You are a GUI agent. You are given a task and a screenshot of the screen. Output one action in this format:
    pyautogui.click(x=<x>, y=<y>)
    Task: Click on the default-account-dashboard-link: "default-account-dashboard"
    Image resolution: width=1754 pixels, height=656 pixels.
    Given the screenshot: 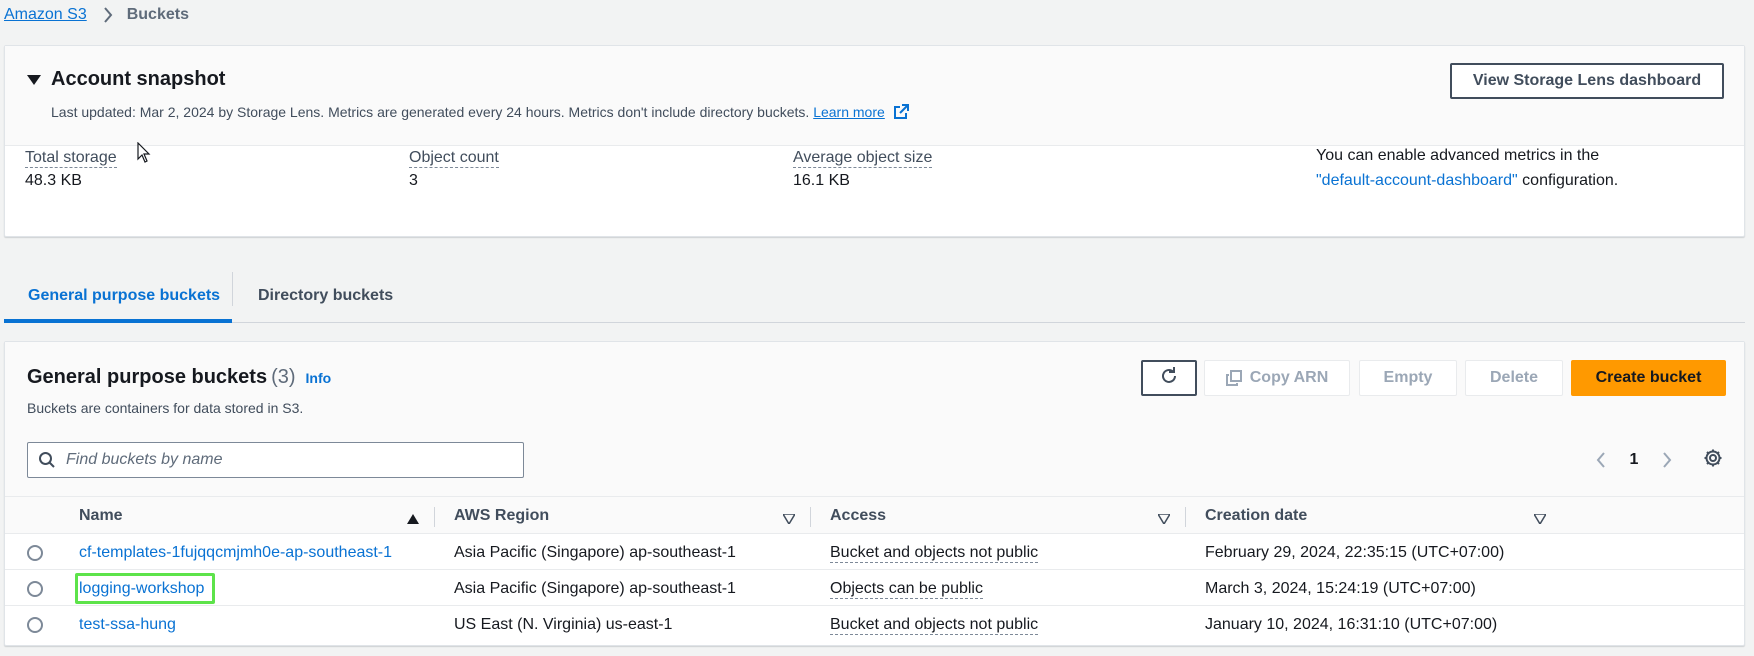 What is the action you would take?
    pyautogui.click(x=1417, y=180)
    